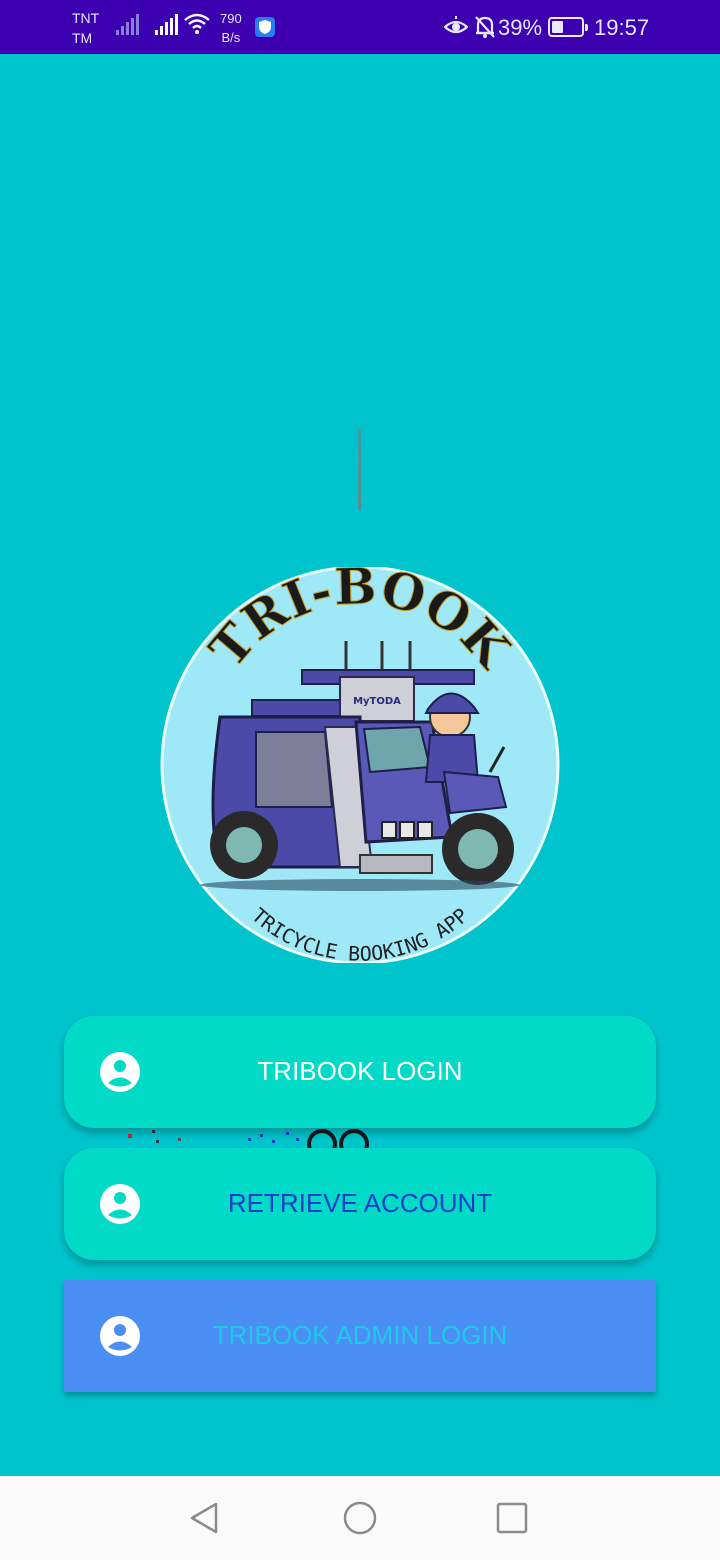 The height and width of the screenshot is (1560, 720). I want to click on tribook-login-label: TRIBOOK LOGIN, so click(360, 1071).